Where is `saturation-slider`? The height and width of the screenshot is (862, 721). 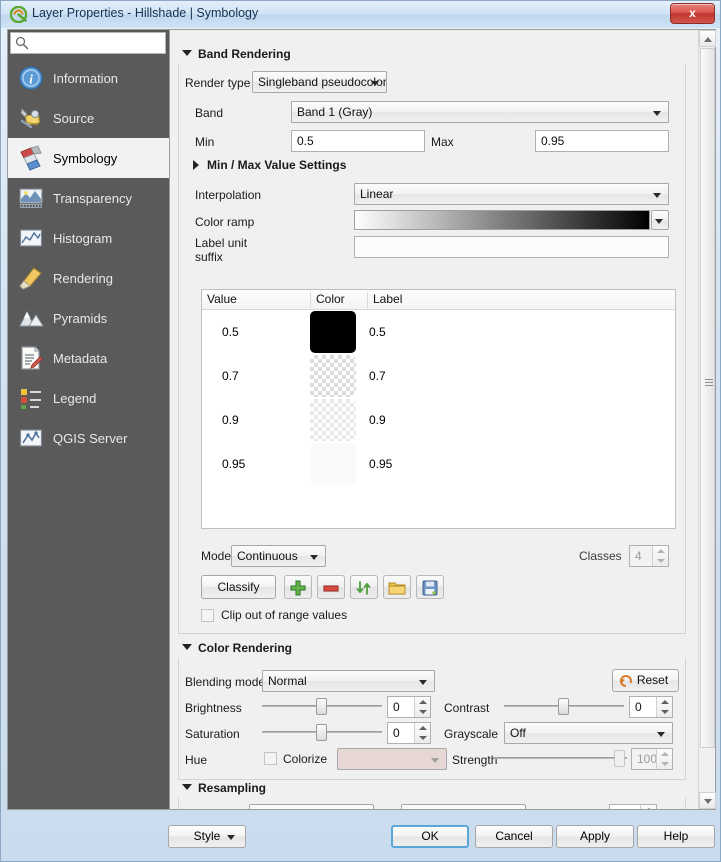
saturation-slider is located at coordinates (322, 732).